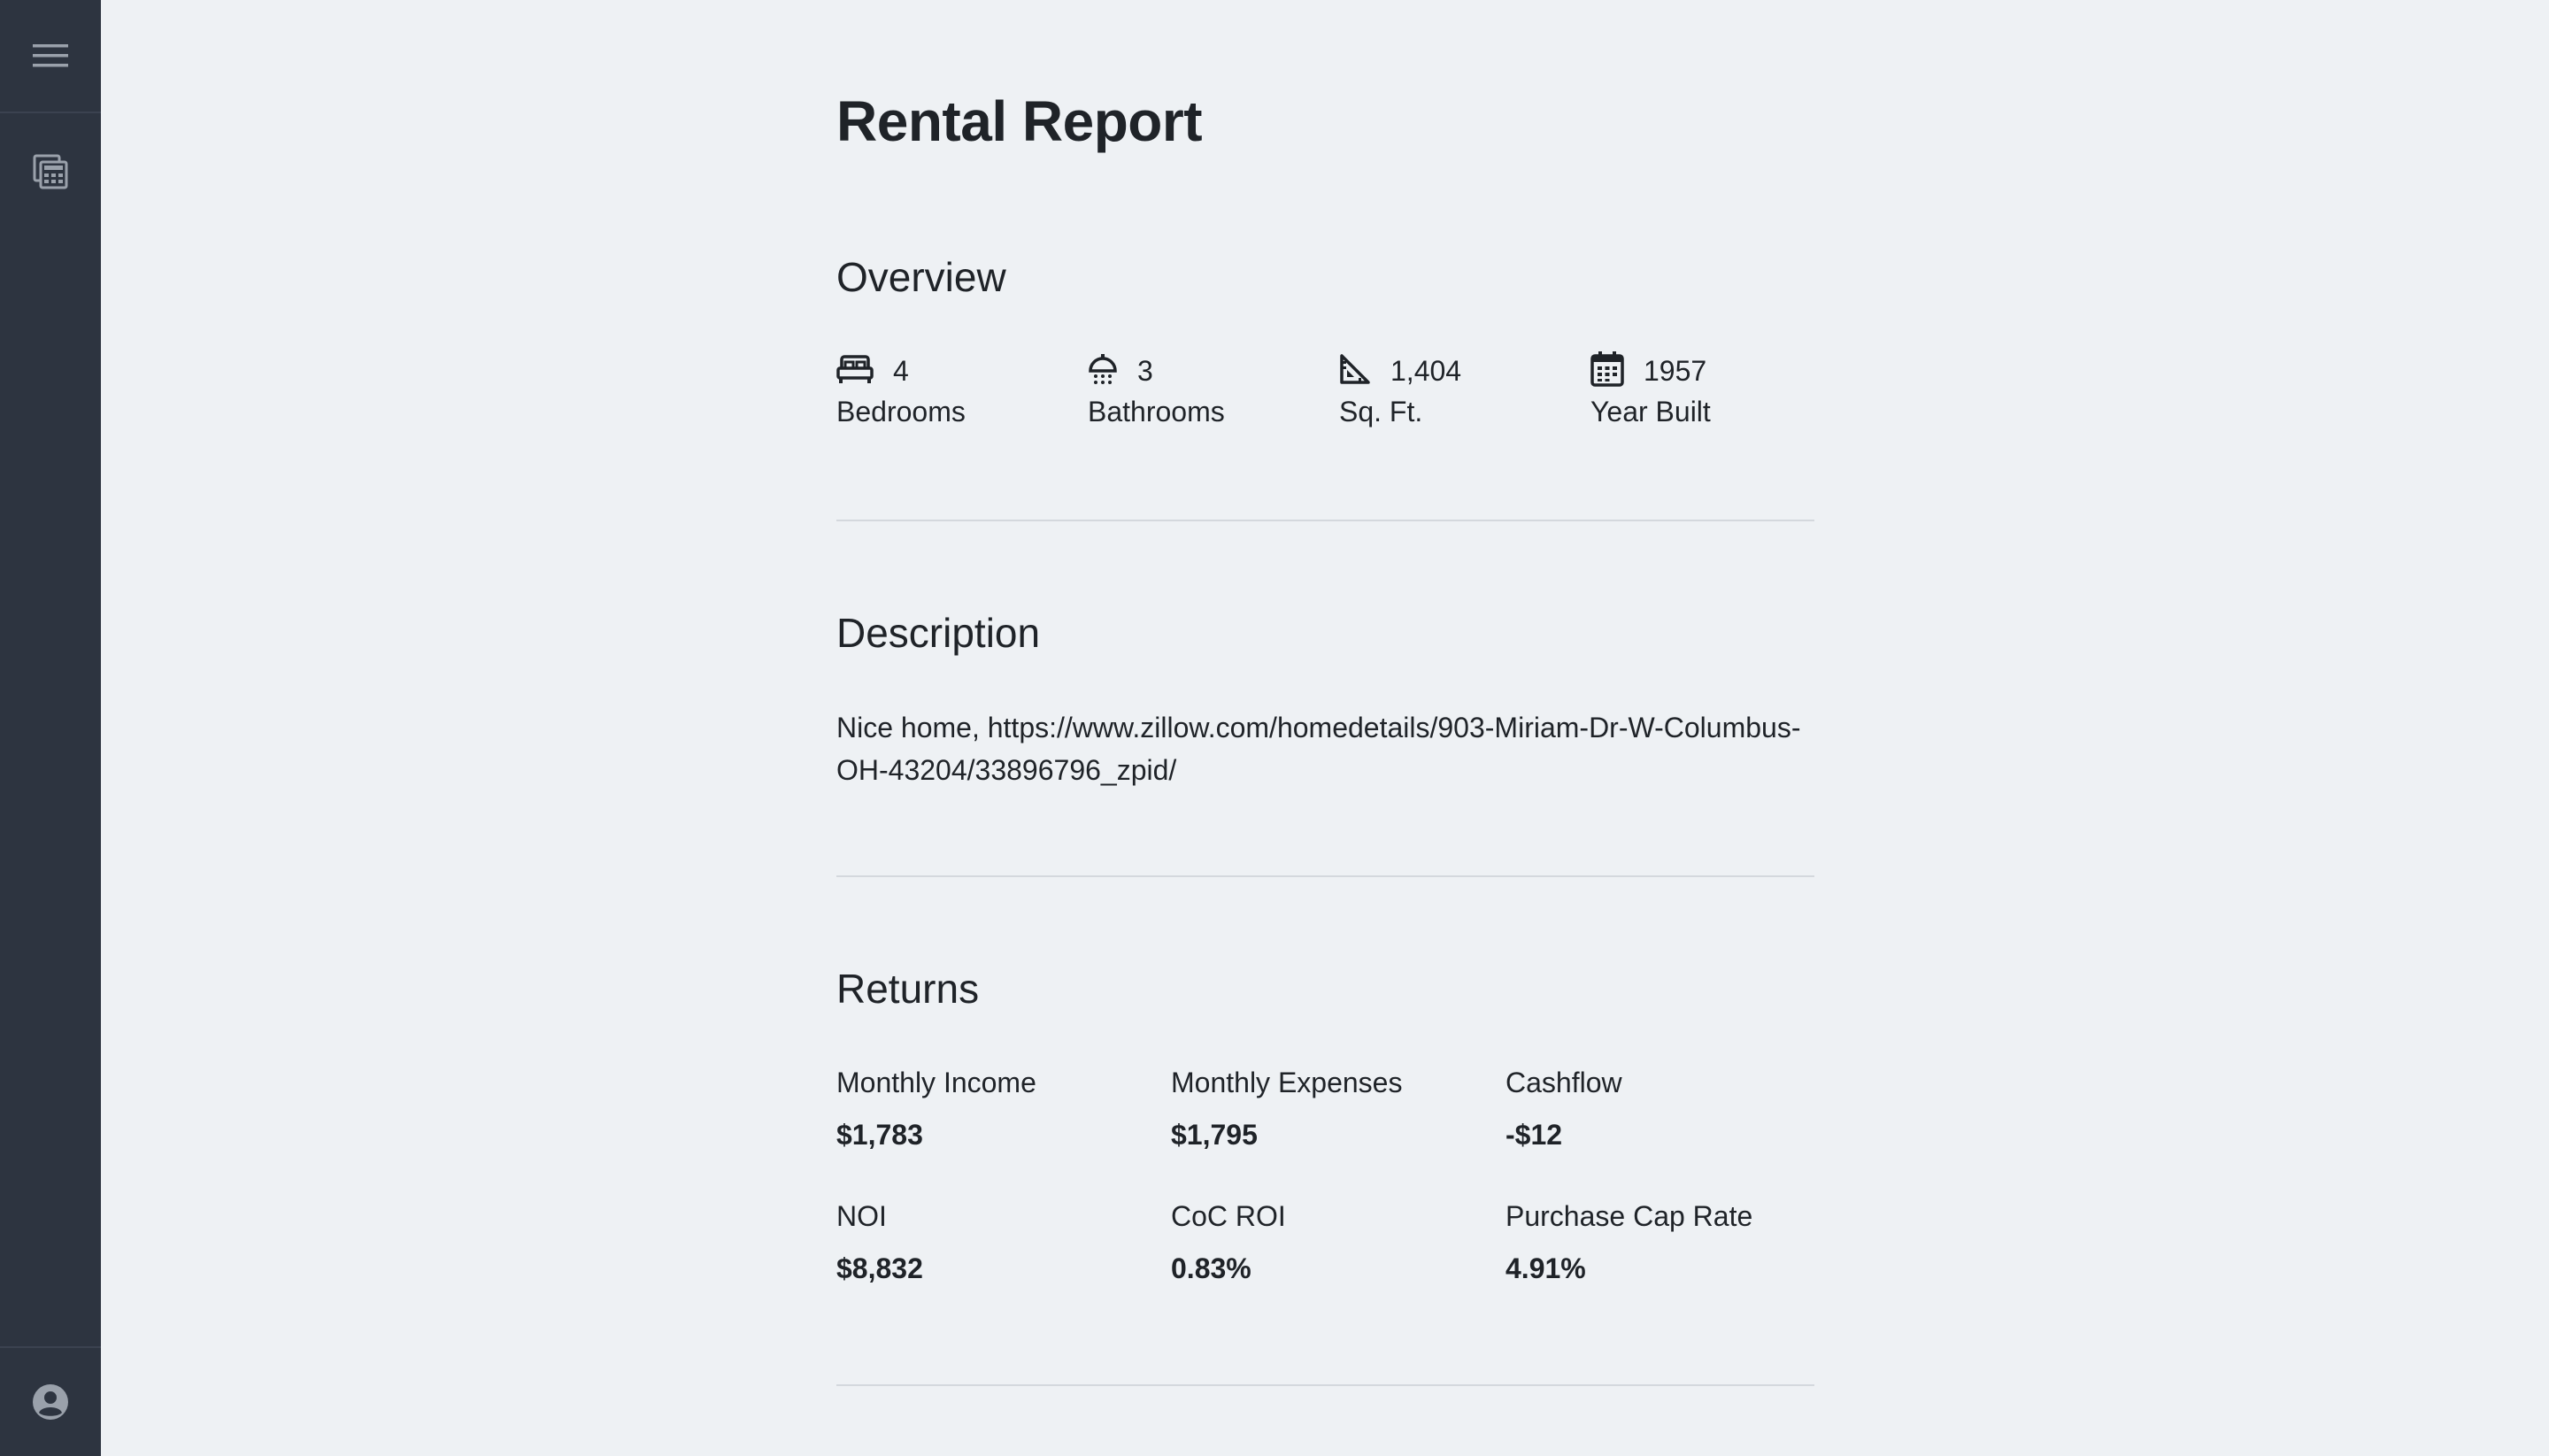  What do you see at coordinates (936, 1082) in the screenshot?
I see `monthly-income-label: Monthly Income` at bounding box center [936, 1082].